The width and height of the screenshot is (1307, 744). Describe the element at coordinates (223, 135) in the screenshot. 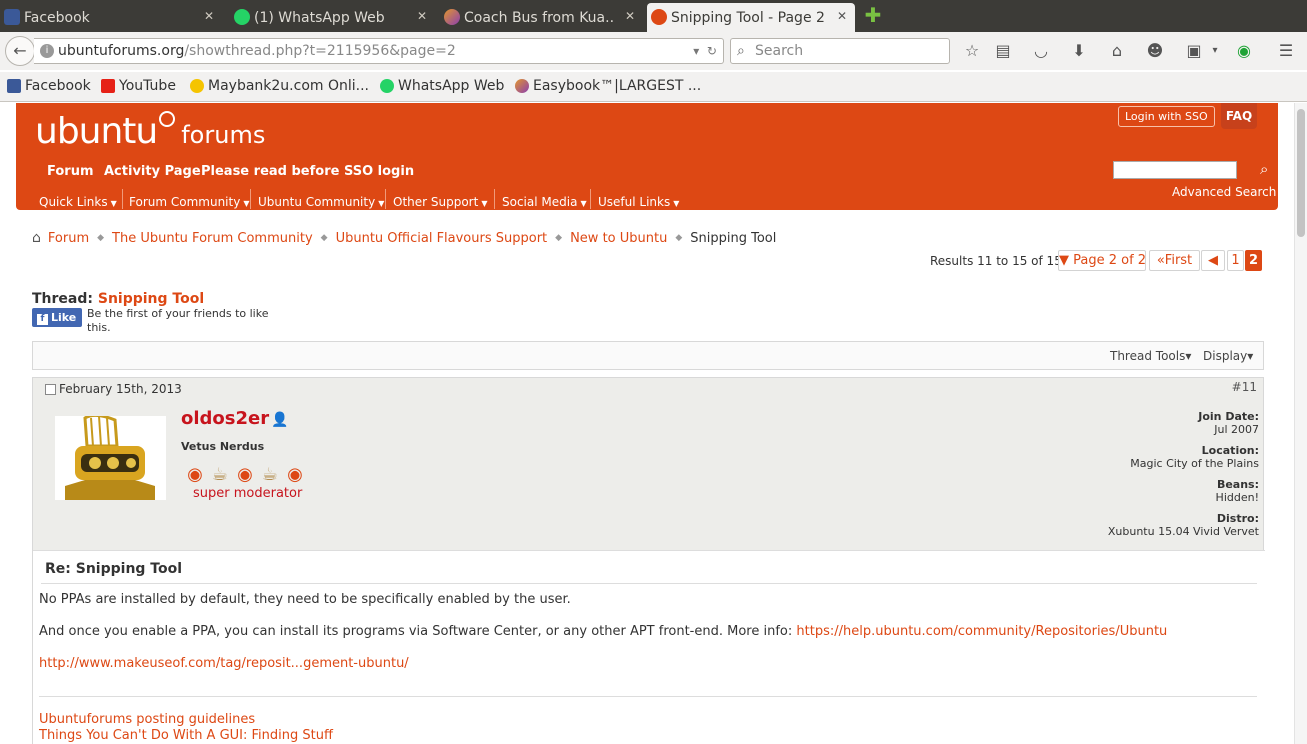

I see `logo-subtext: forums` at that location.